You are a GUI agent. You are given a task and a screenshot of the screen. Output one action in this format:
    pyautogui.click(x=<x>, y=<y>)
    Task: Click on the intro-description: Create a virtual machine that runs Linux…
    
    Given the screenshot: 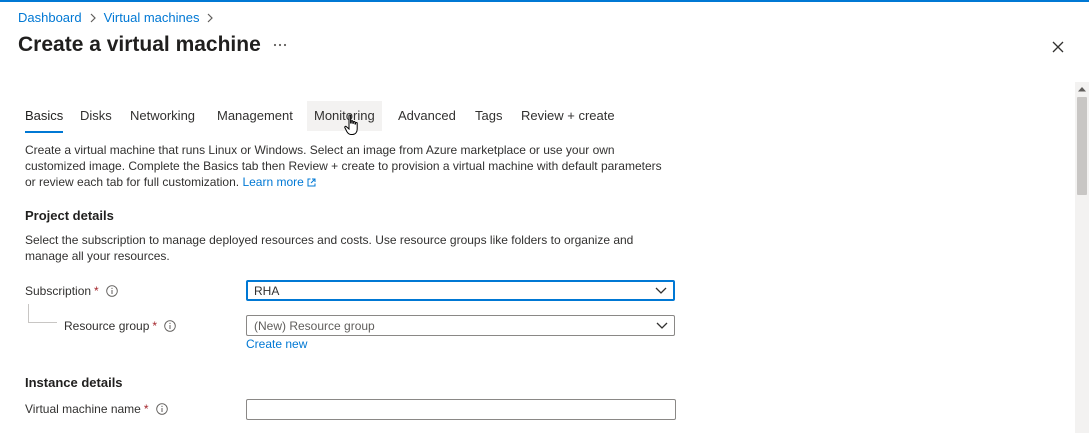 What is the action you would take?
    pyautogui.click(x=350, y=166)
    